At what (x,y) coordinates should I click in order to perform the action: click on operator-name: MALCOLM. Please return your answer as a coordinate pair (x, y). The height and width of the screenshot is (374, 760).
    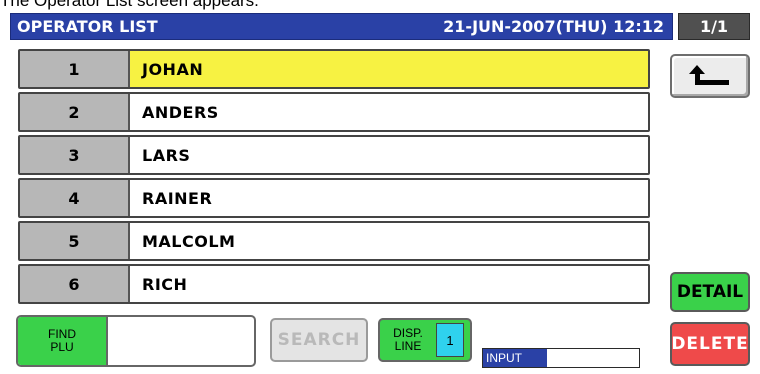
    Looking at the image, I should click on (189, 241).